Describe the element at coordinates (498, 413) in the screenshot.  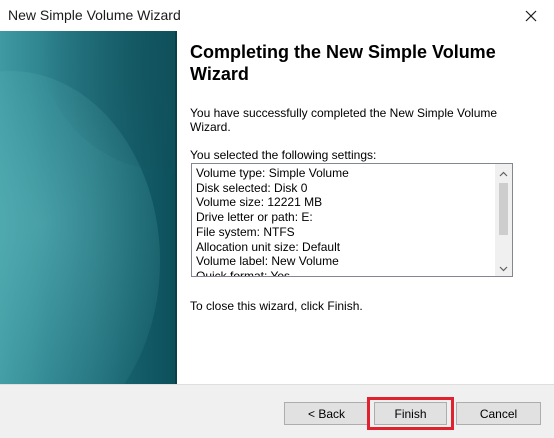
I see `cancel-button: Cancel` at that location.